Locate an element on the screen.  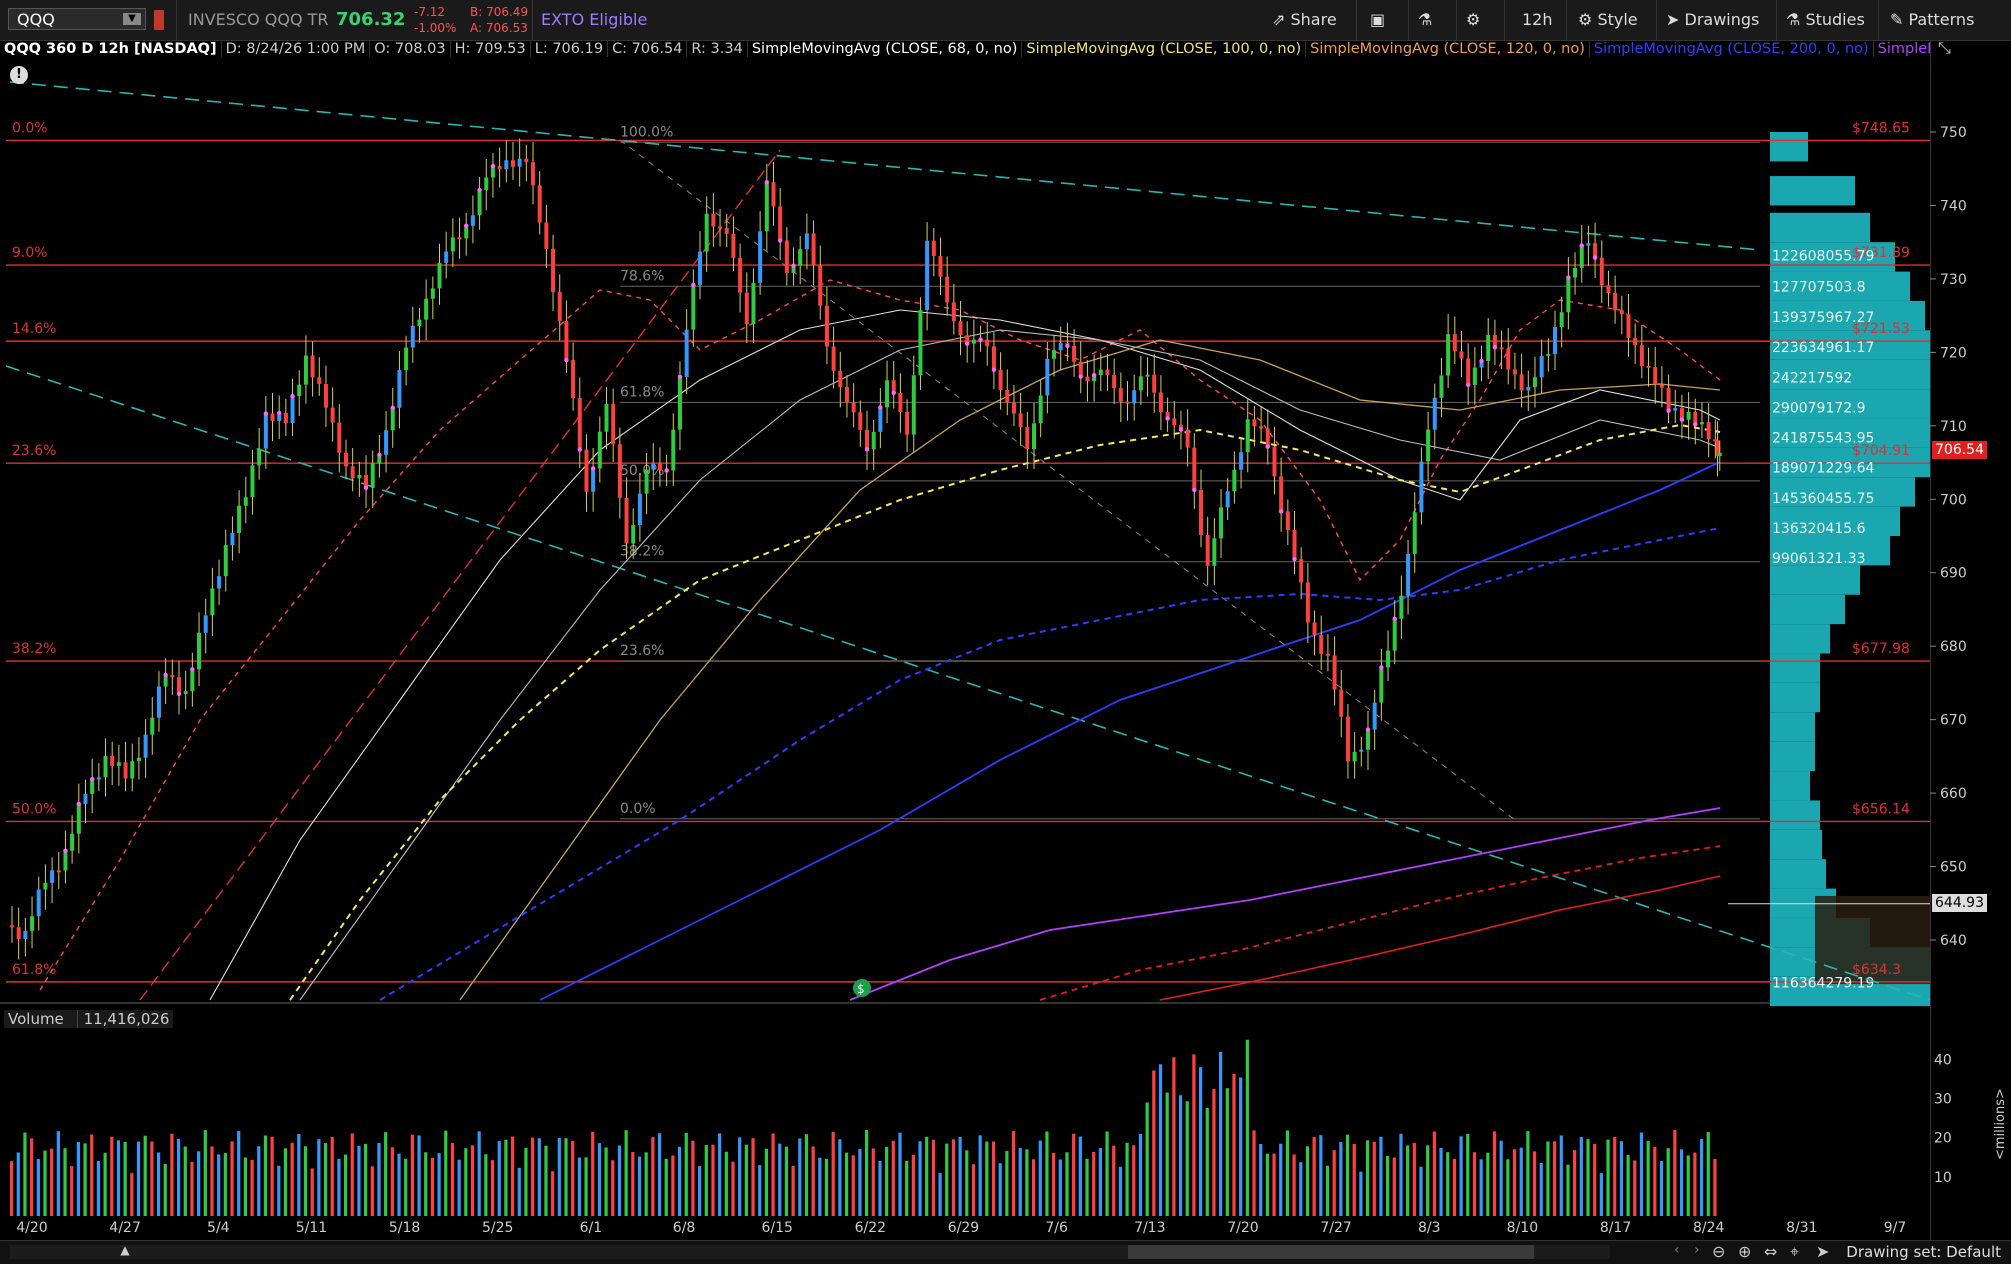
crosshair-icon: ⌖ is located at coordinates (1794, 1252).